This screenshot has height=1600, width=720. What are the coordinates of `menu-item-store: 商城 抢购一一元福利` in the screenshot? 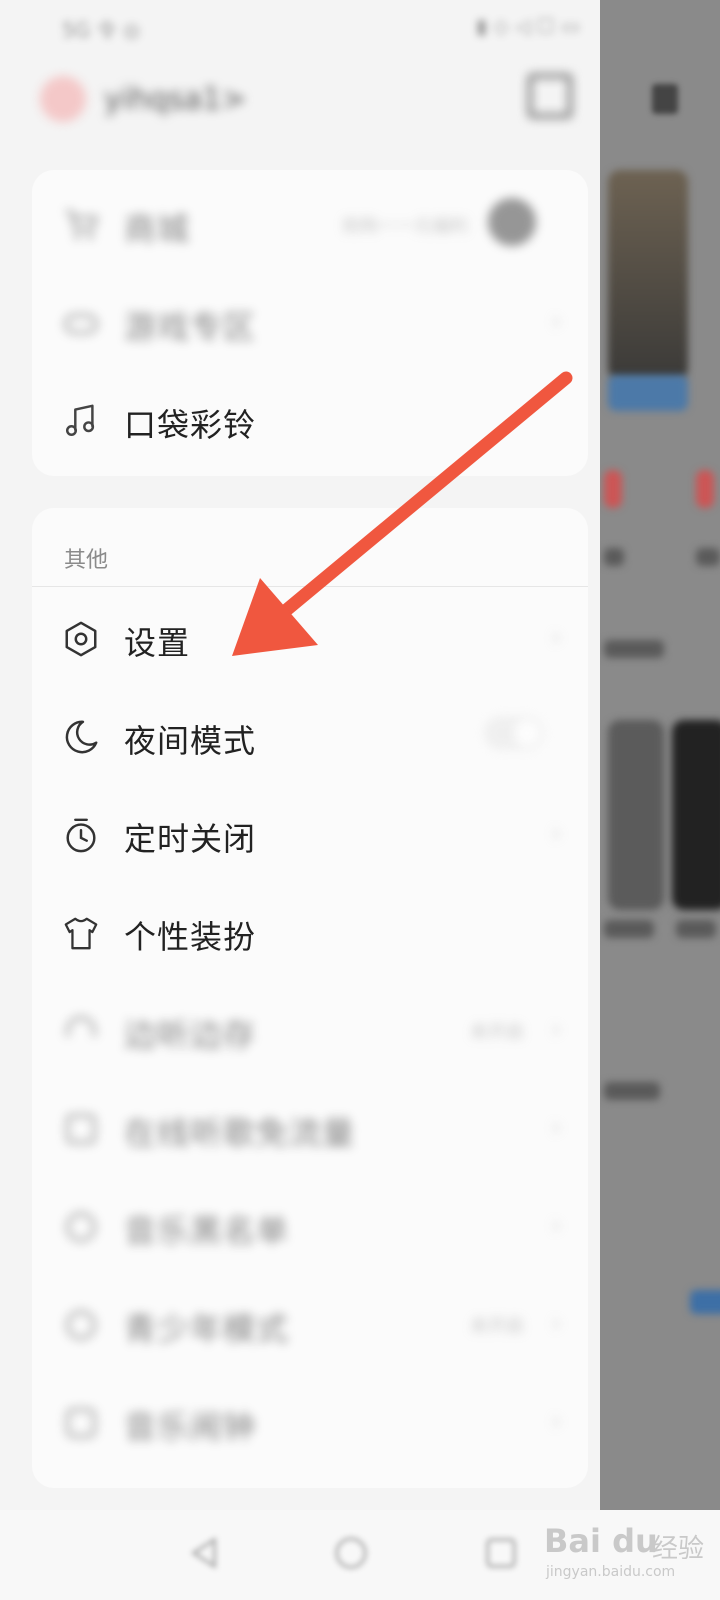 It's located at (310, 223).